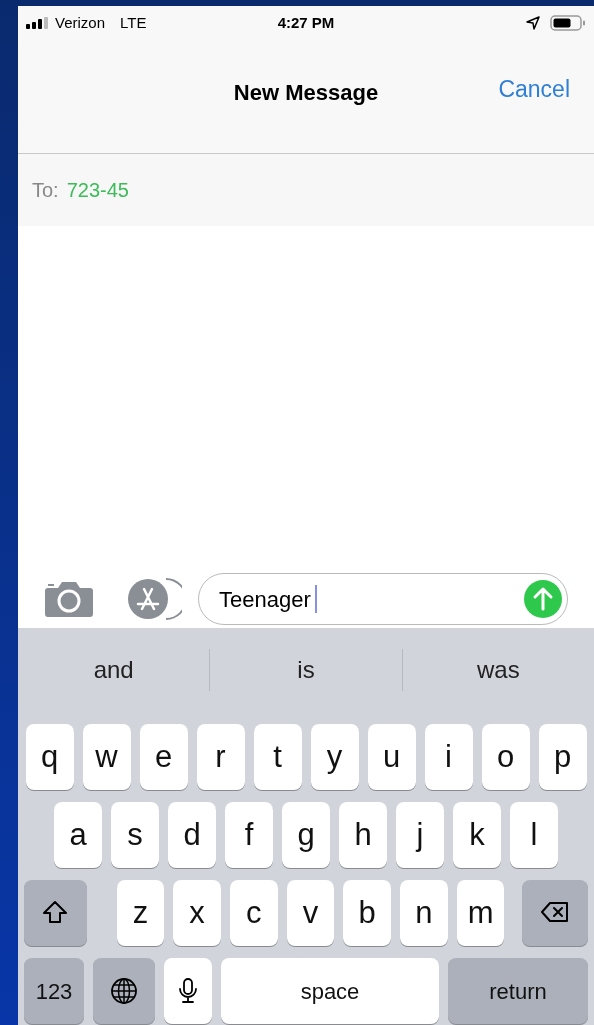 This screenshot has width=594, height=1025. I want to click on letter-key: g, so click(306, 835).